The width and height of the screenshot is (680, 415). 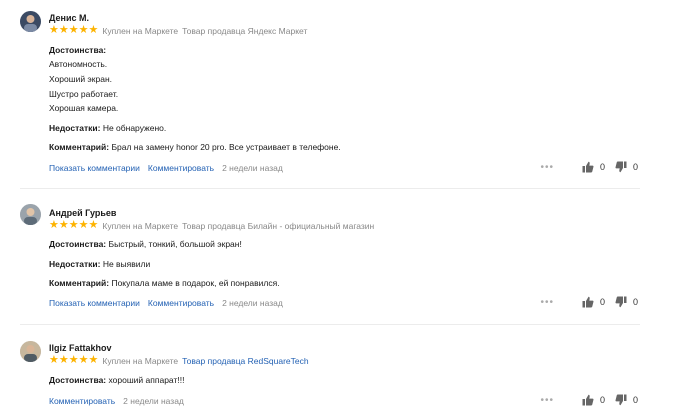 I want to click on pros-value: хороший аппарат!!!, so click(x=146, y=380).